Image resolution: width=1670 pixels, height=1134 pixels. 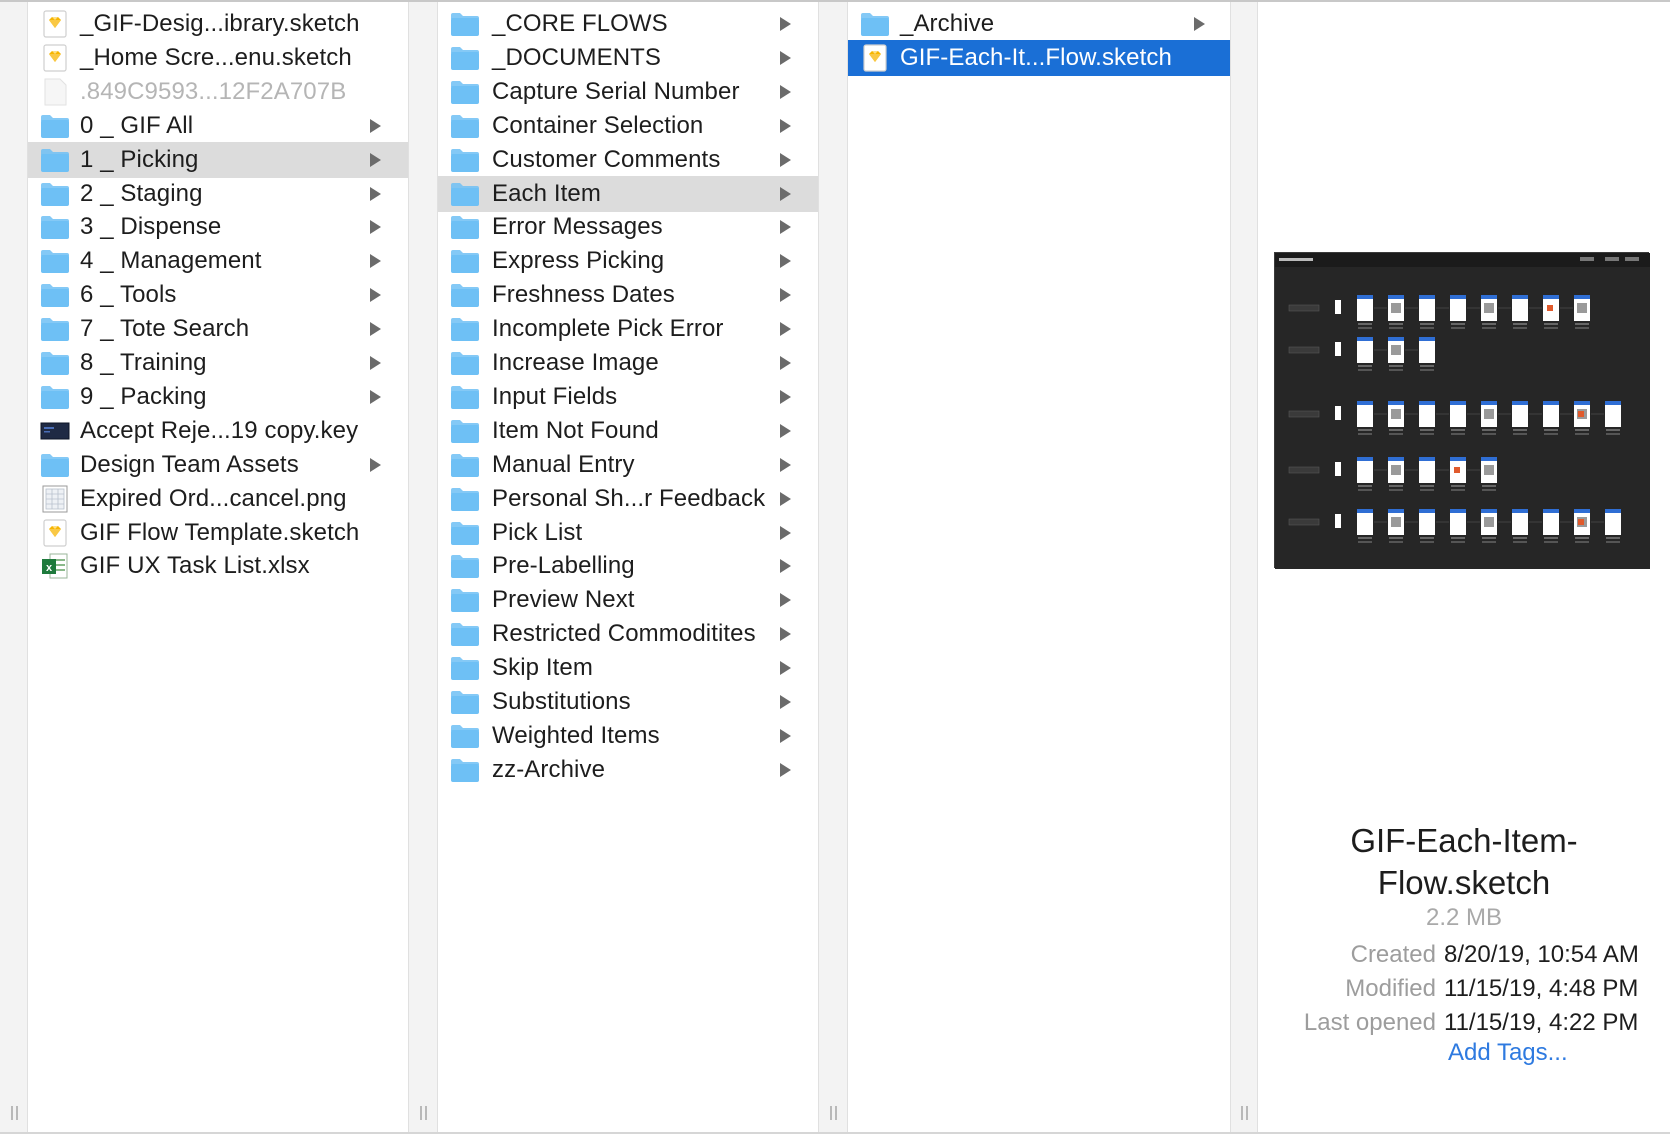 What do you see at coordinates (49, 568) in the screenshot?
I see `svg-text: x` at bounding box center [49, 568].